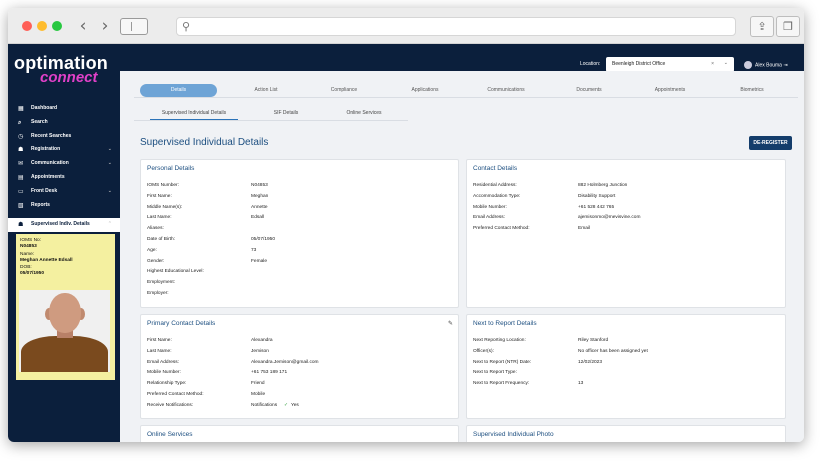  Describe the element at coordinates (712, 64) in the screenshot. I see `clear-icon: ×` at that location.